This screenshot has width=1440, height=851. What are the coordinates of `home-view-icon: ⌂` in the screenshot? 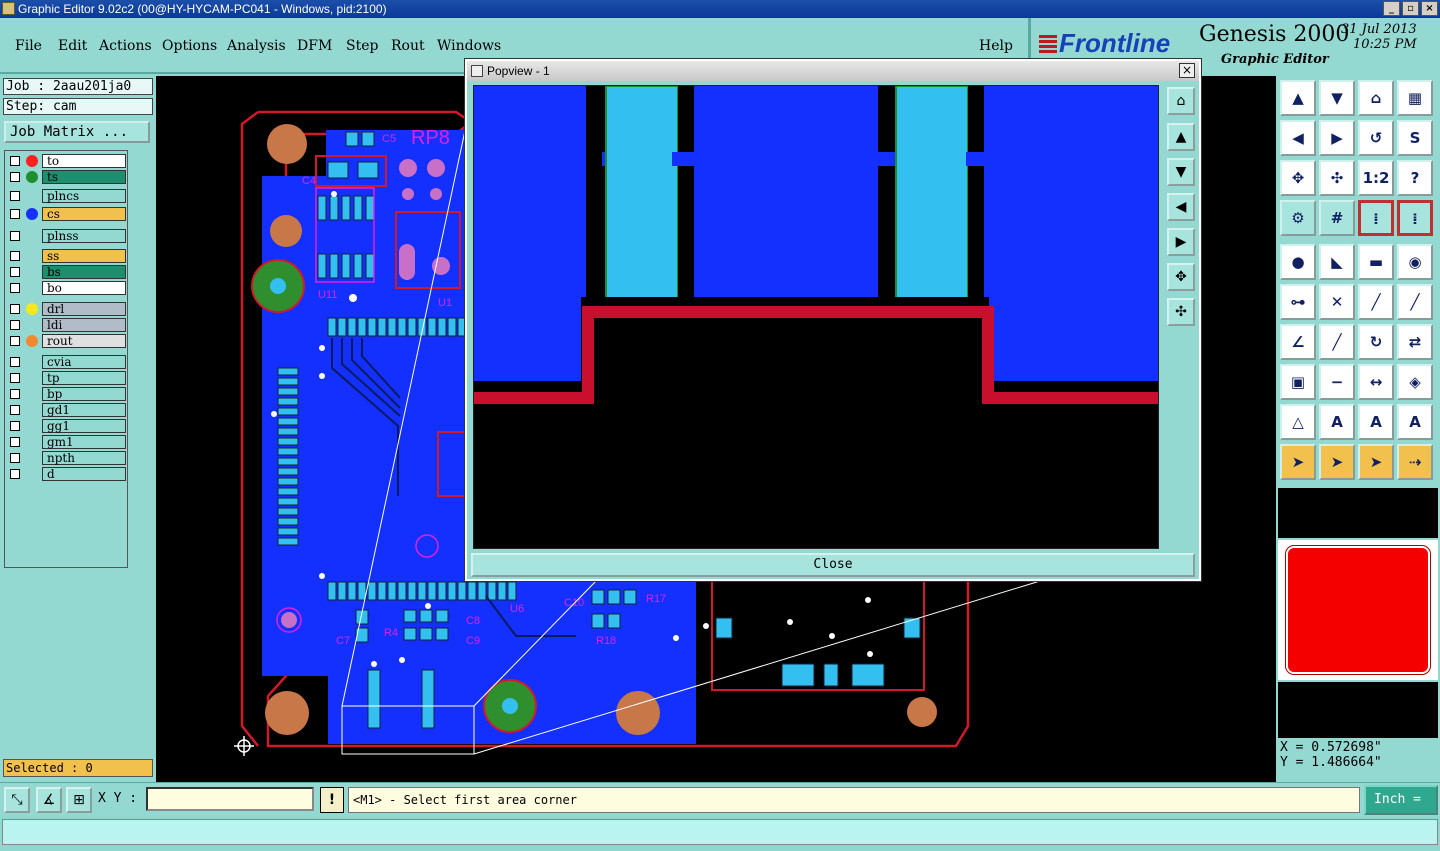 It's located at (1376, 98).